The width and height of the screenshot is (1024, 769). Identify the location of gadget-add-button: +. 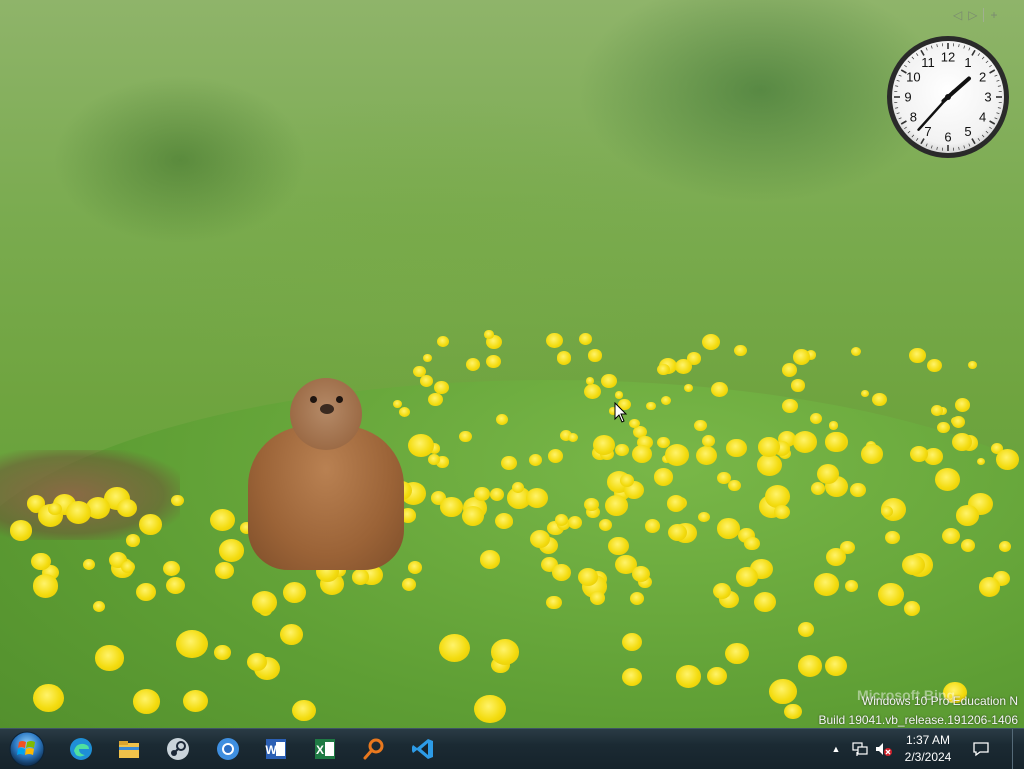
(993, 15).